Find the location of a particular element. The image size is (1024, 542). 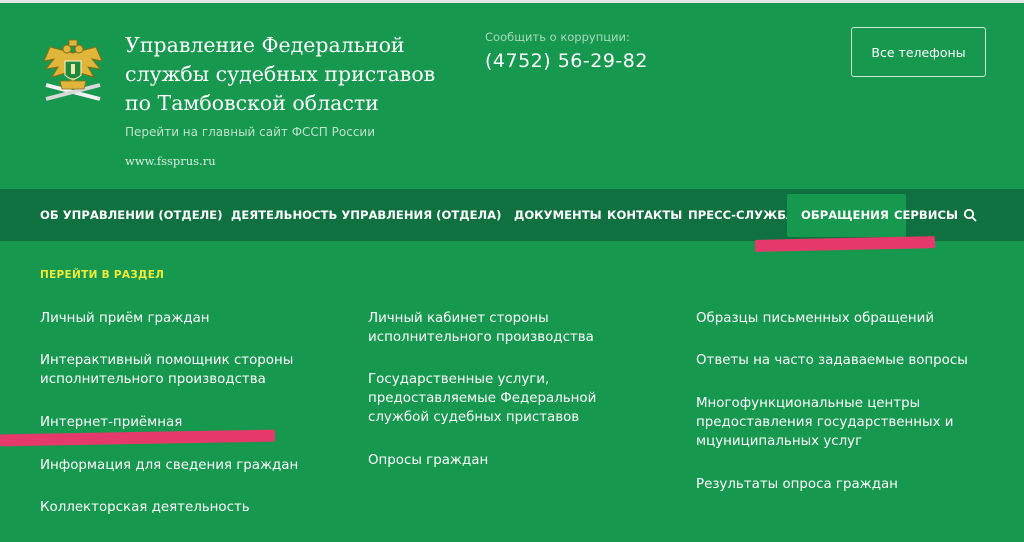

nav-item-services: СЕРВИСЫ is located at coordinates (926, 215).